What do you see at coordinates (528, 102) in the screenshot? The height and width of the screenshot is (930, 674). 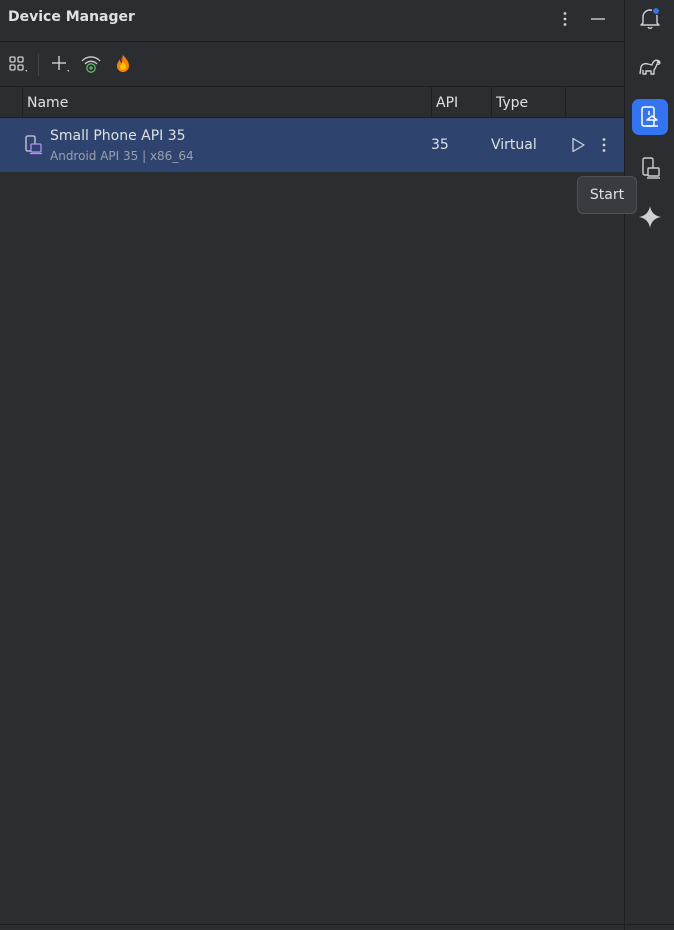 I see `column-header-type: Type` at bounding box center [528, 102].